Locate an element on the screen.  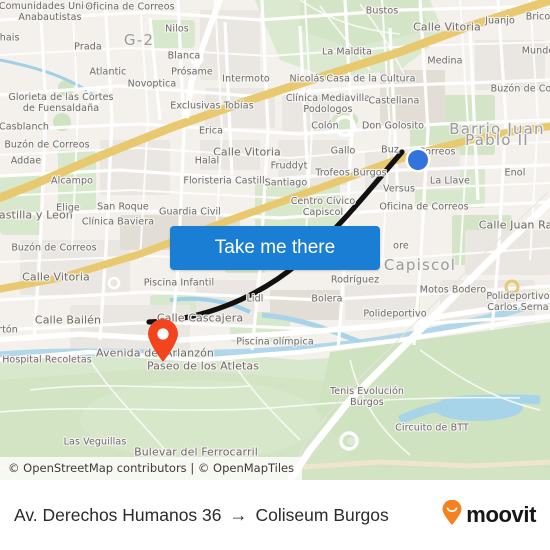
moovit-wordmark: moovit is located at coordinates (501, 514).